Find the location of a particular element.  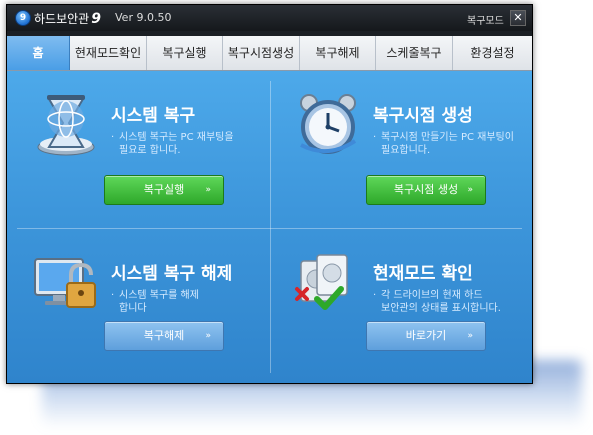

panel-description: 복구시점 만들기는 PC 재부팅이 필요합니다. is located at coordinates (457, 144).